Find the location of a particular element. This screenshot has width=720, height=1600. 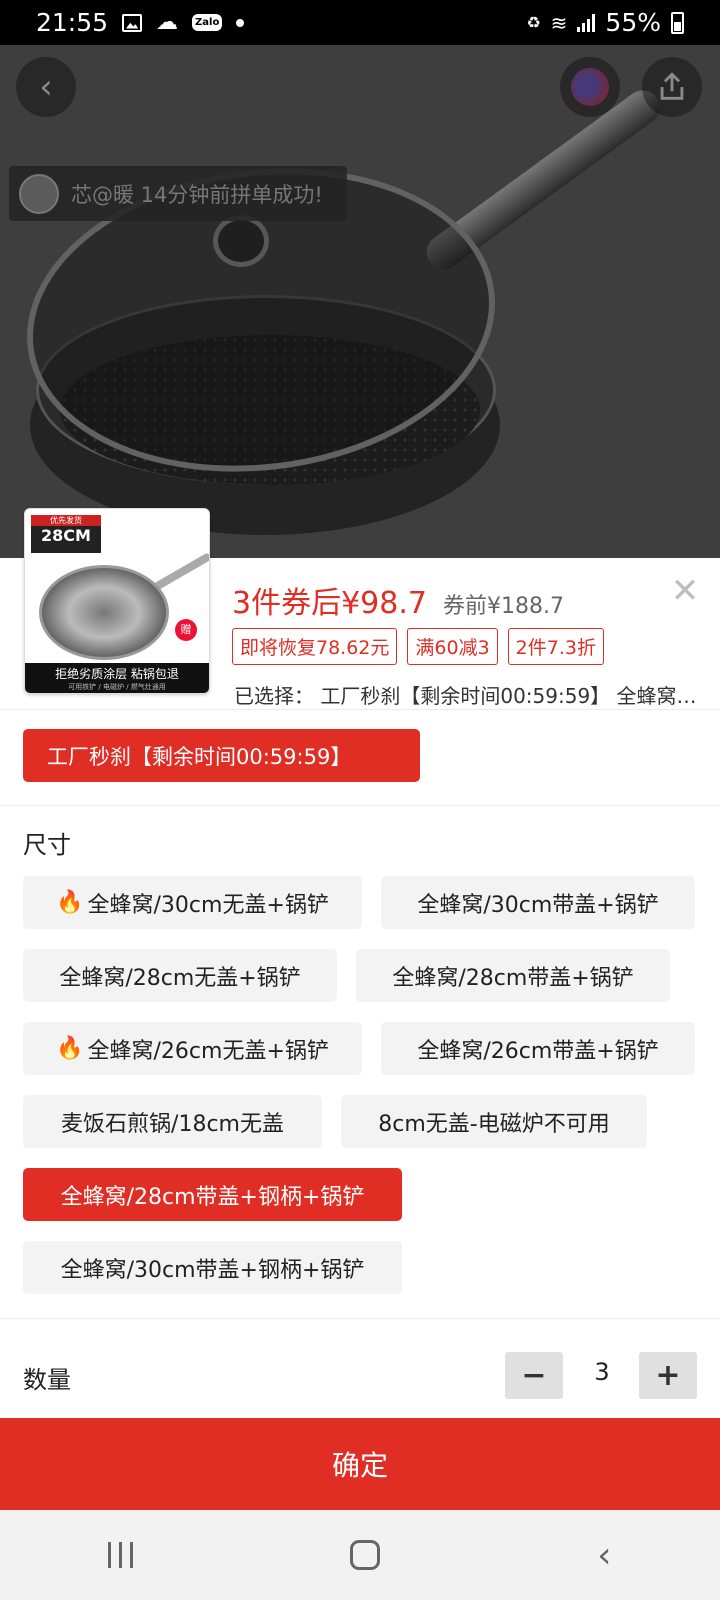

close-icon: ✕ is located at coordinates (685, 591).